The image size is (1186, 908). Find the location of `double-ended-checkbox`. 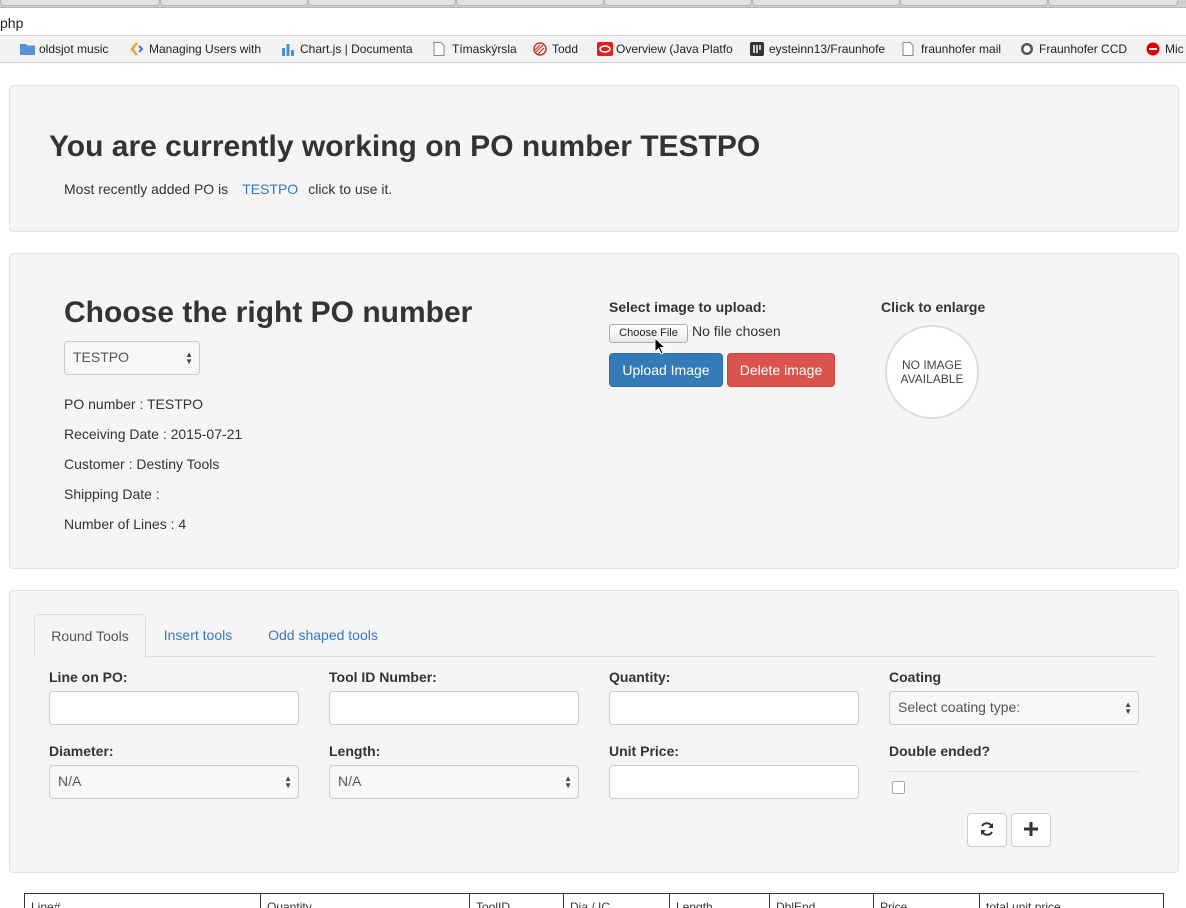

double-ended-checkbox is located at coordinates (898, 787).